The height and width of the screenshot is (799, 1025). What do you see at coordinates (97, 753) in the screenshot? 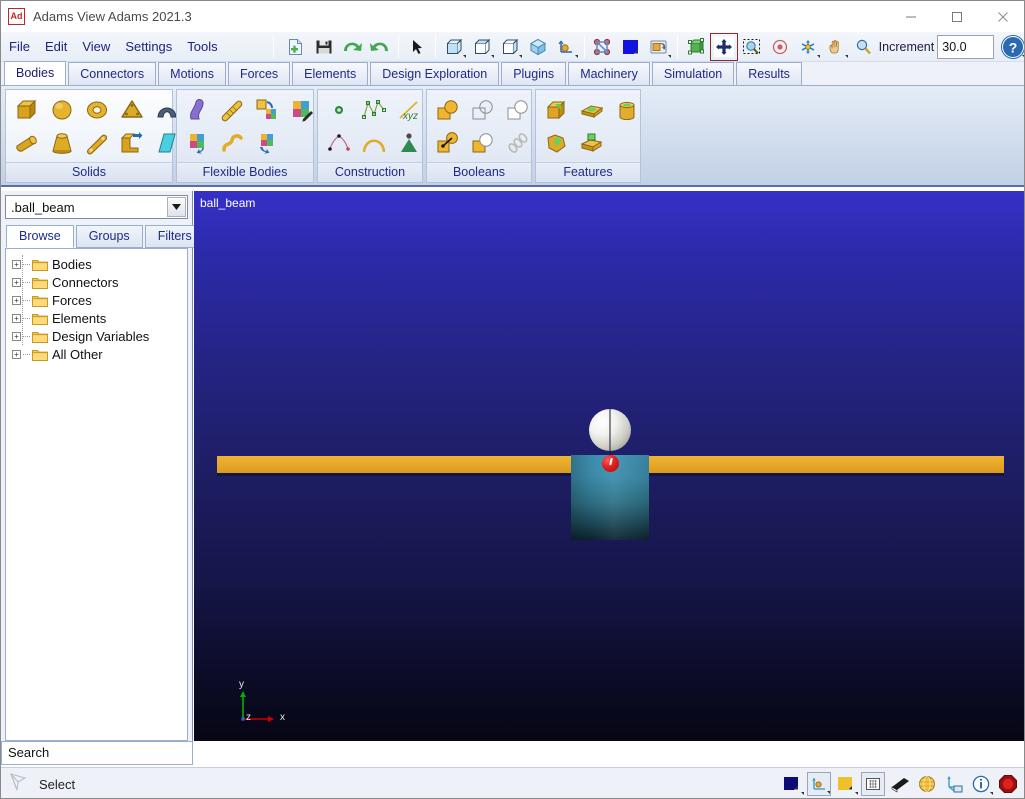
I see `search-input: Search` at bounding box center [97, 753].